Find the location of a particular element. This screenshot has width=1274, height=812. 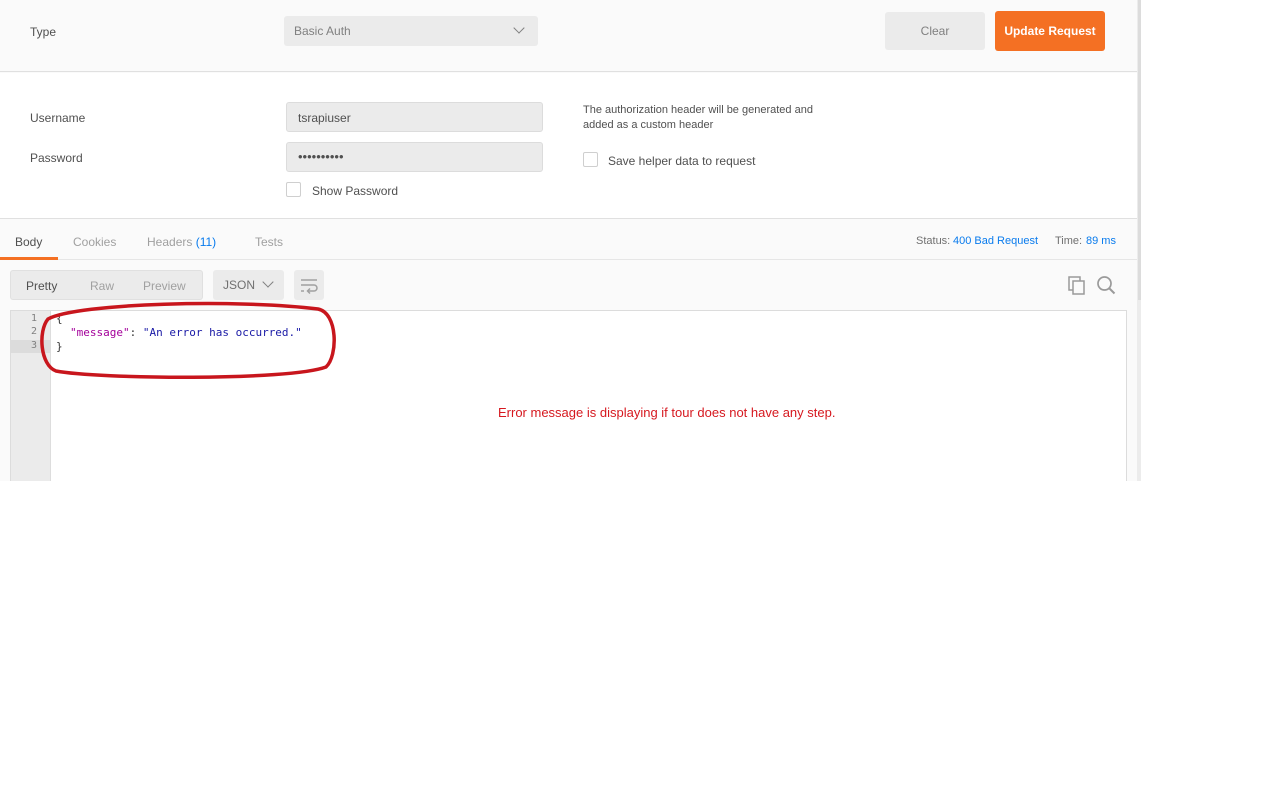

username-label: Username is located at coordinates (58, 118).